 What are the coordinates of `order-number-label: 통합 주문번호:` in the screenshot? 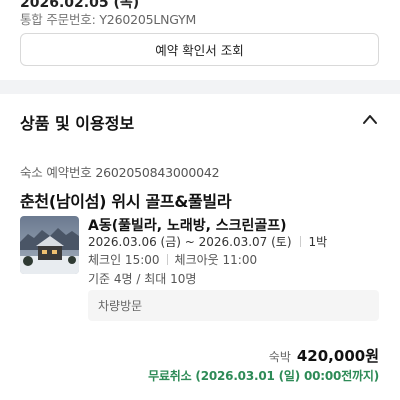 It's located at (58, 19).